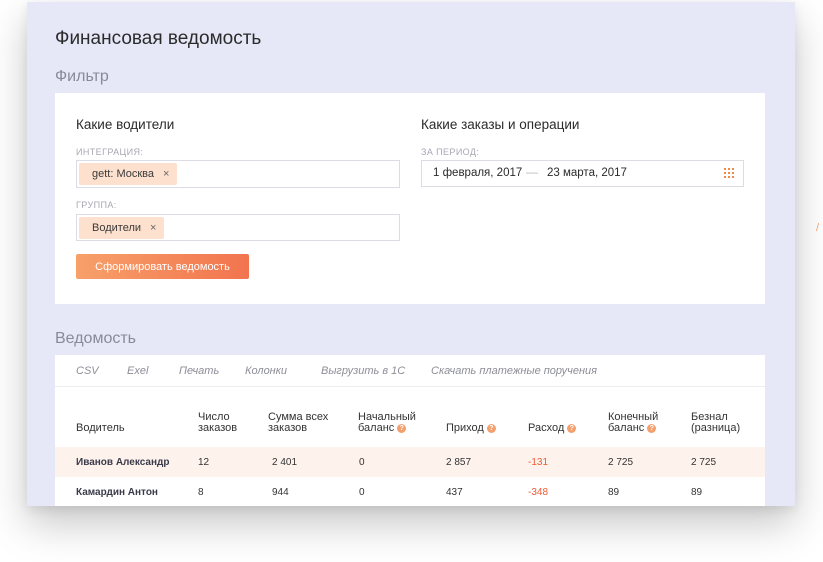 This screenshot has height=562, width=823. I want to click on group-tag: Водители ×, so click(122, 228).